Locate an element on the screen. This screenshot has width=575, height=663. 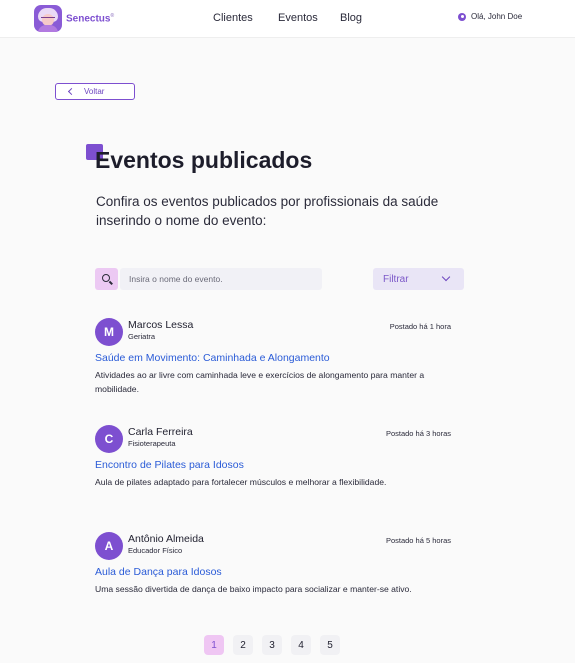
event-author-role: Geriatra is located at coordinates (142, 336).